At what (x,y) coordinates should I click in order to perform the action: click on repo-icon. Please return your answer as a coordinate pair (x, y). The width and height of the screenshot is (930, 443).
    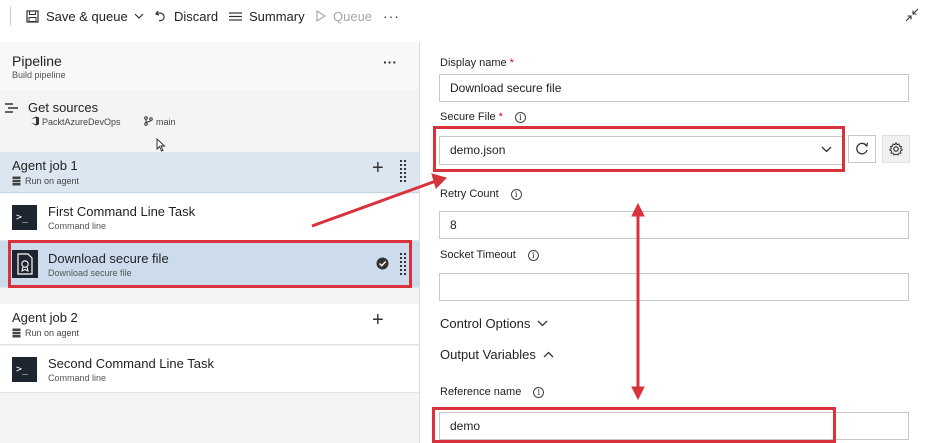
    Looking at the image, I should click on (35, 121).